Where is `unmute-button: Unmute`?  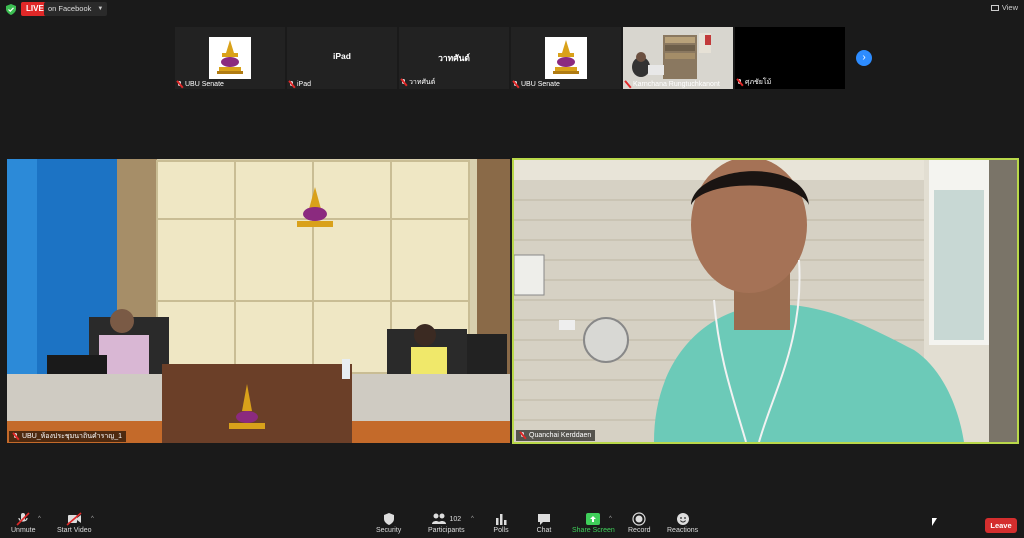 unmute-button: Unmute is located at coordinates (23, 525).